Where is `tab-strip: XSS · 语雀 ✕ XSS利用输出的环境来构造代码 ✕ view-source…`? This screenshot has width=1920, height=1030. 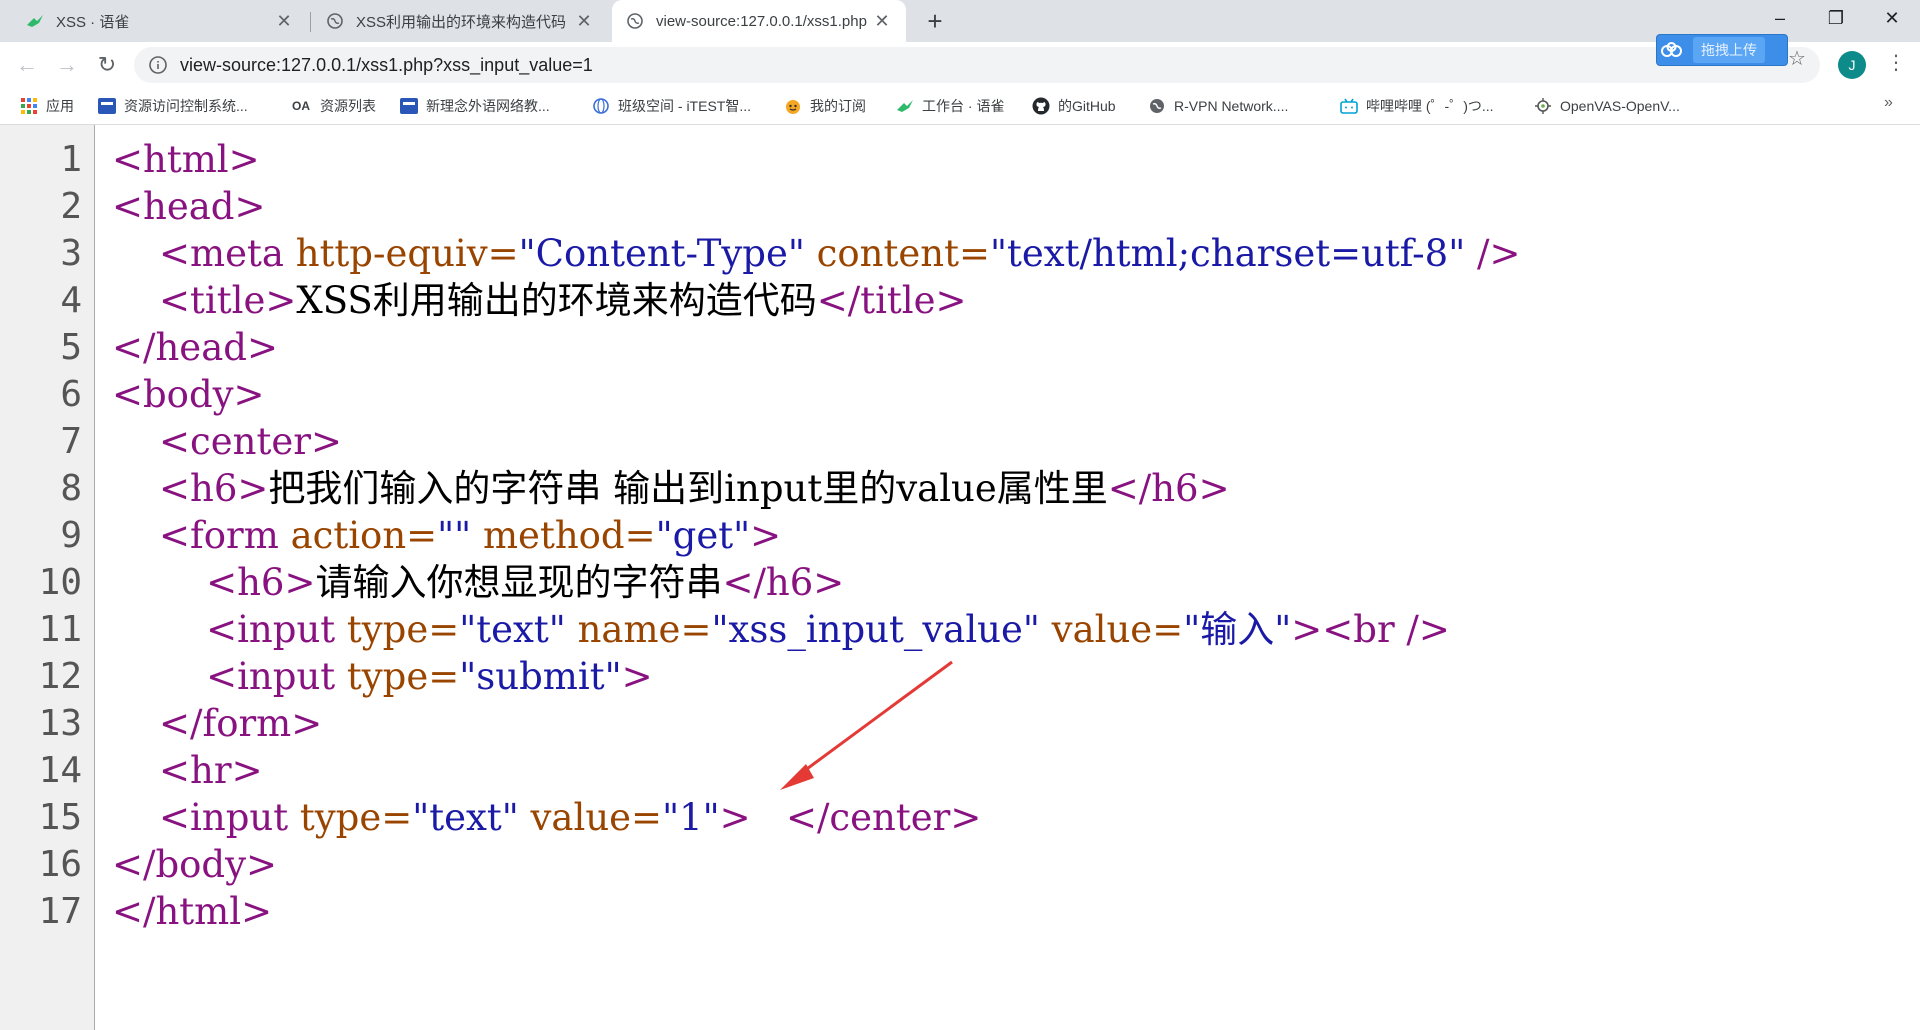
tab-strip: XSS · 语雀 ✕ XSS利用输出的环境来构造代码 ✕ view-source… is located at coordinates (960, 21).